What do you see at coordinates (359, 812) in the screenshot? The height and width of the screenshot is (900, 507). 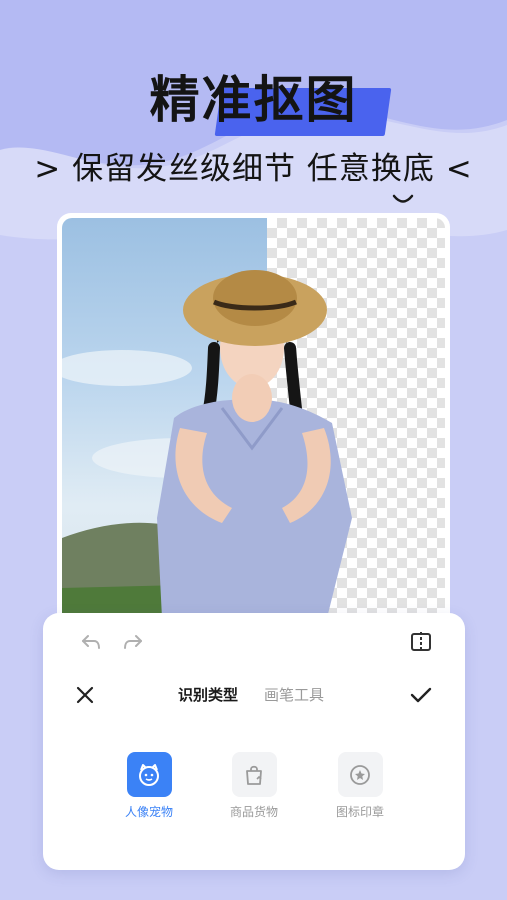 I see `type-label: 图标印章` at bounding box center [359, 812].